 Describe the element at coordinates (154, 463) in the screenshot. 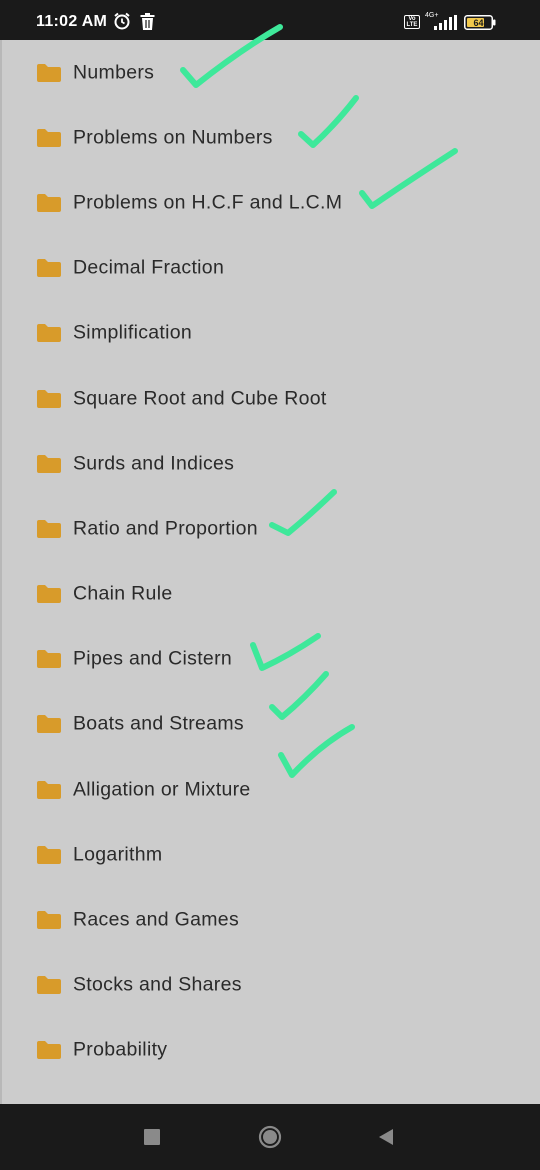

I see `folder-label: Surds and Indices` at that location.